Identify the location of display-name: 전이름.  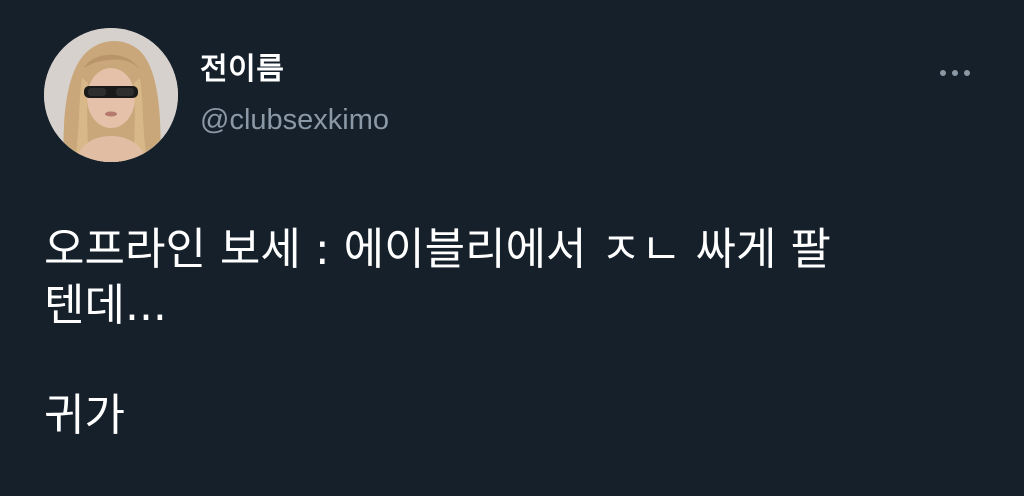
(242, 70).